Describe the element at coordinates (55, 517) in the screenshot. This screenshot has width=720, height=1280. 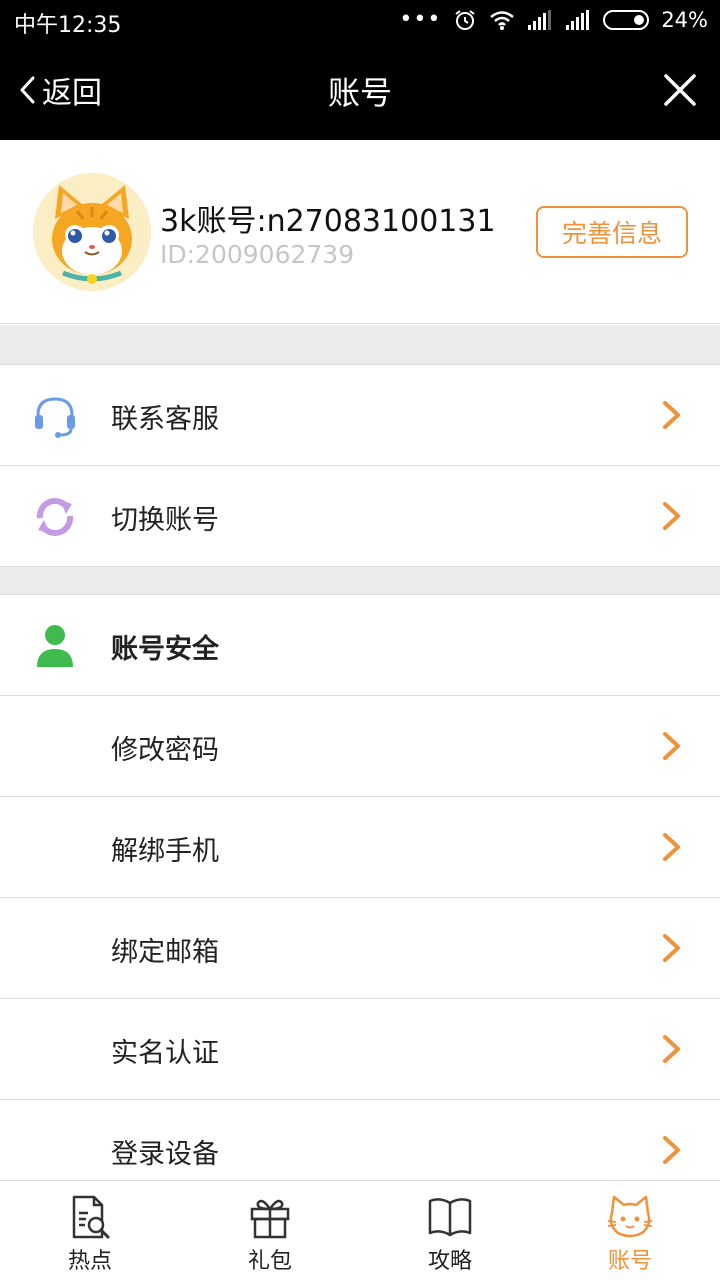
I see `switch-arrows-icon` at that location.